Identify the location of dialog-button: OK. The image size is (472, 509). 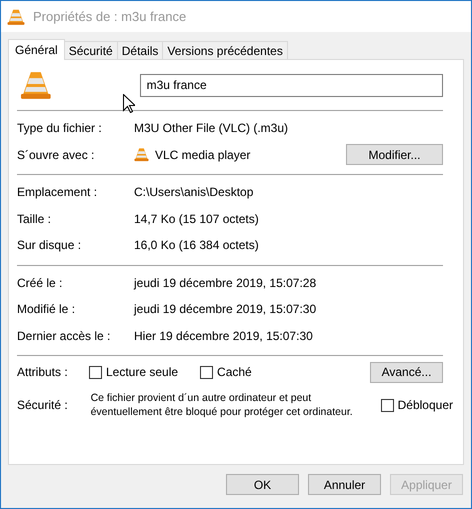
(262, 484).